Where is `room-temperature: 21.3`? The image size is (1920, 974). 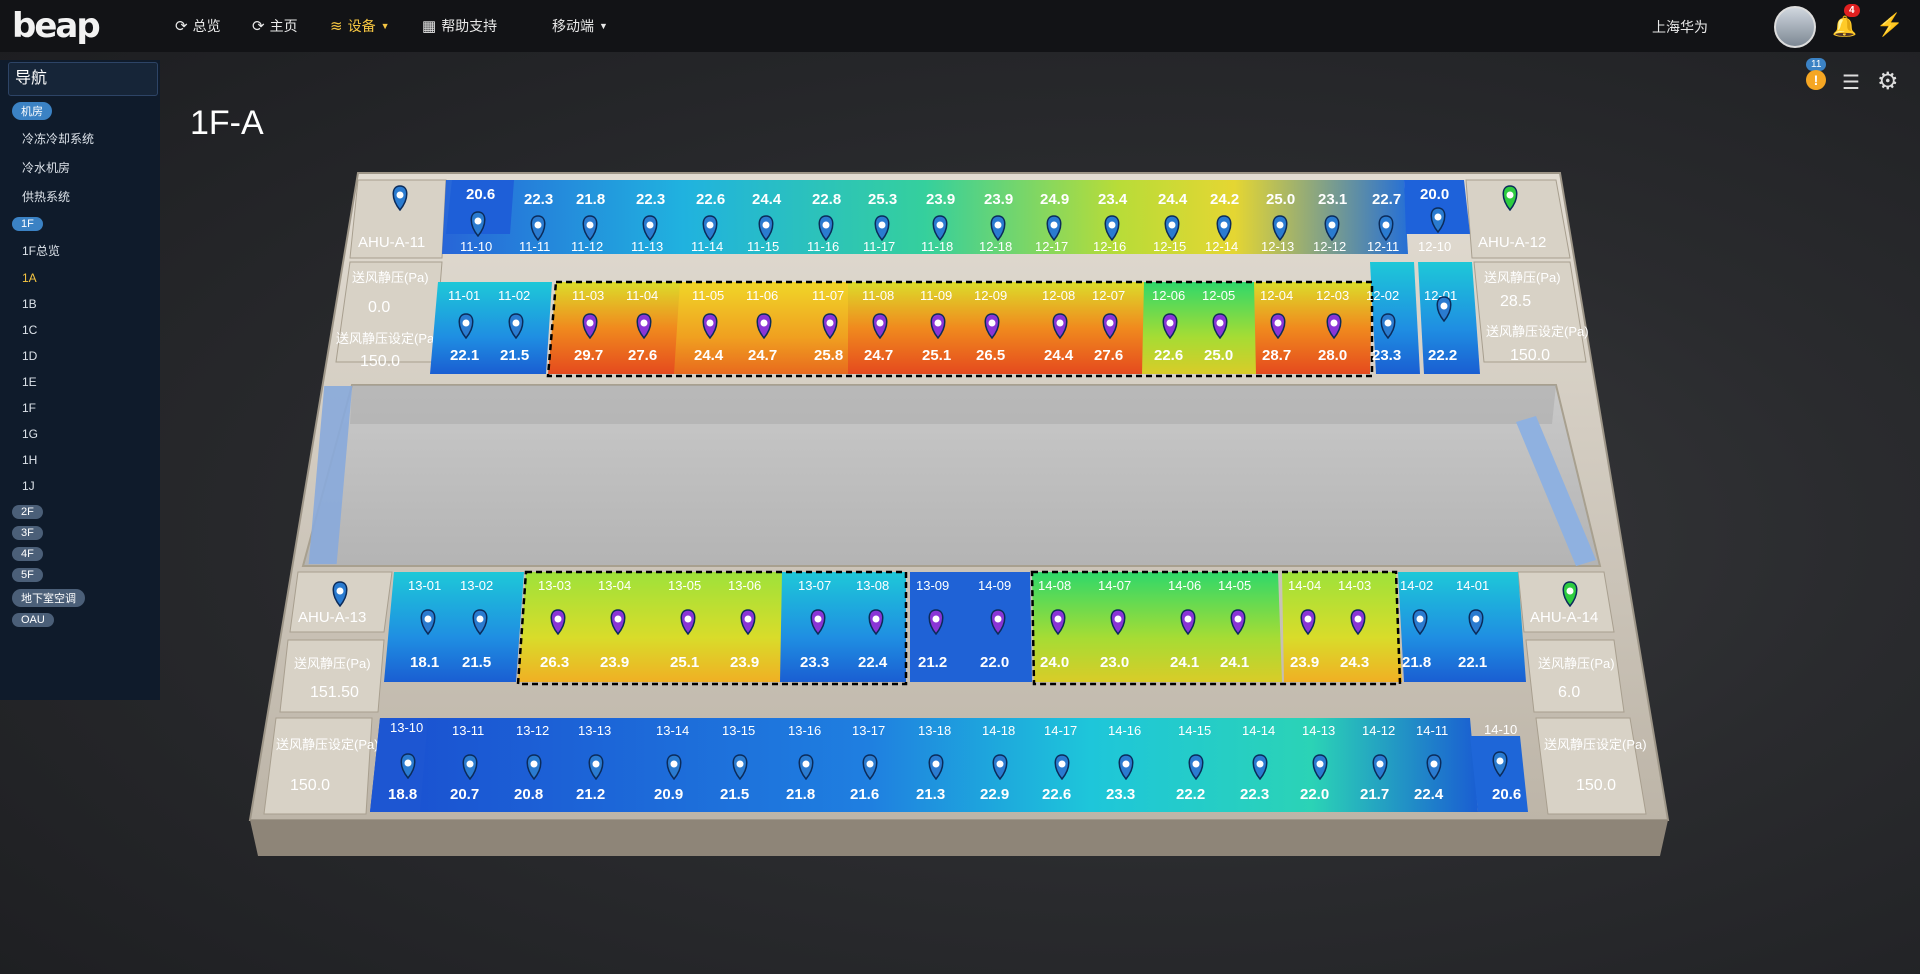 room-temperature: 21.3 is located at coordinates (930, 794).